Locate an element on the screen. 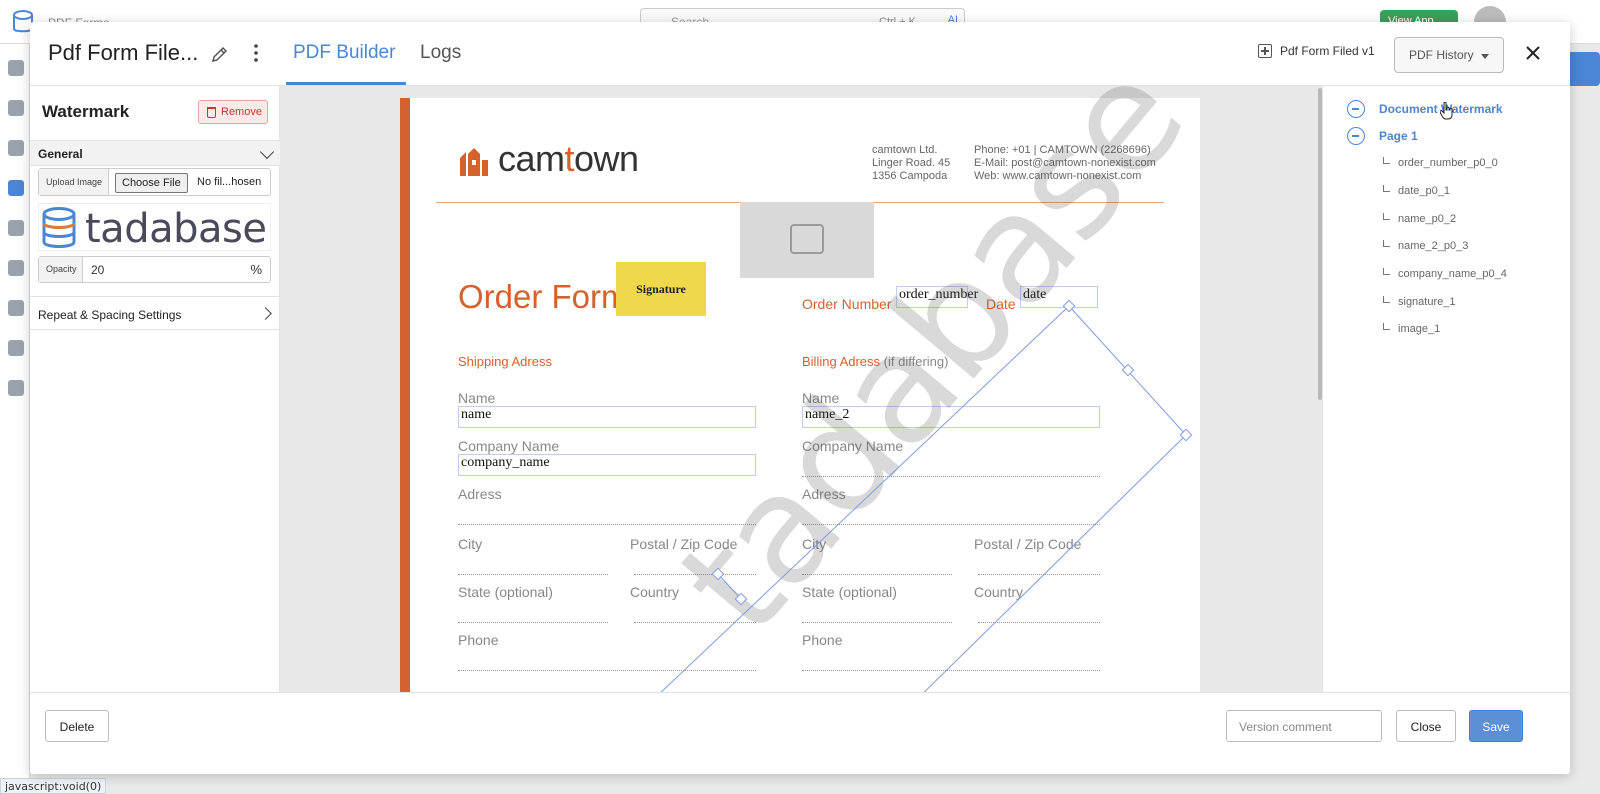  tree-item: order_number_p0_0 is located at coordinates (1440, 163).